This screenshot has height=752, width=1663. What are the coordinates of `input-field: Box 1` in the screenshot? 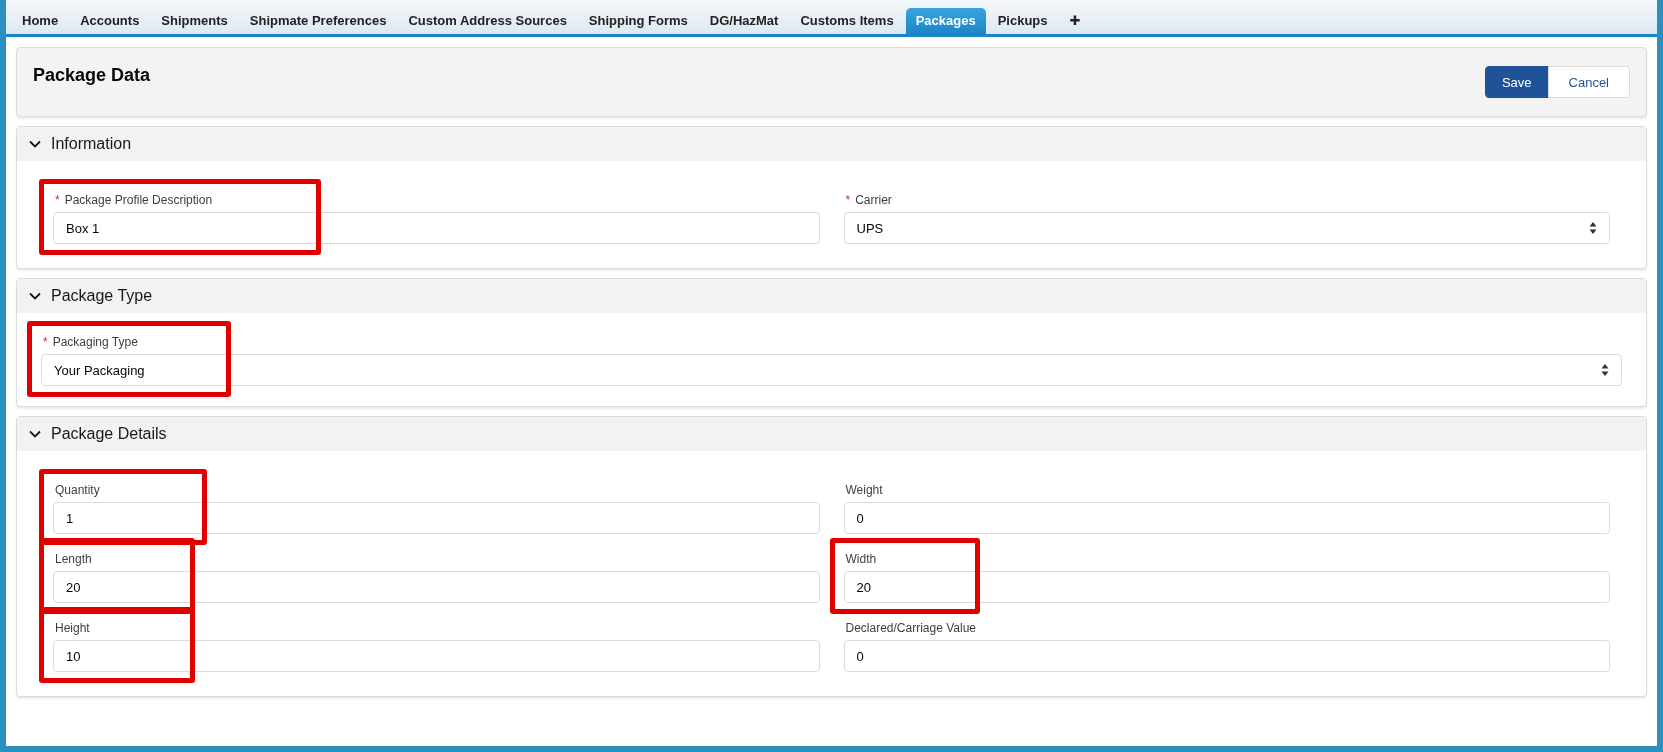 It's located at (436, 228).